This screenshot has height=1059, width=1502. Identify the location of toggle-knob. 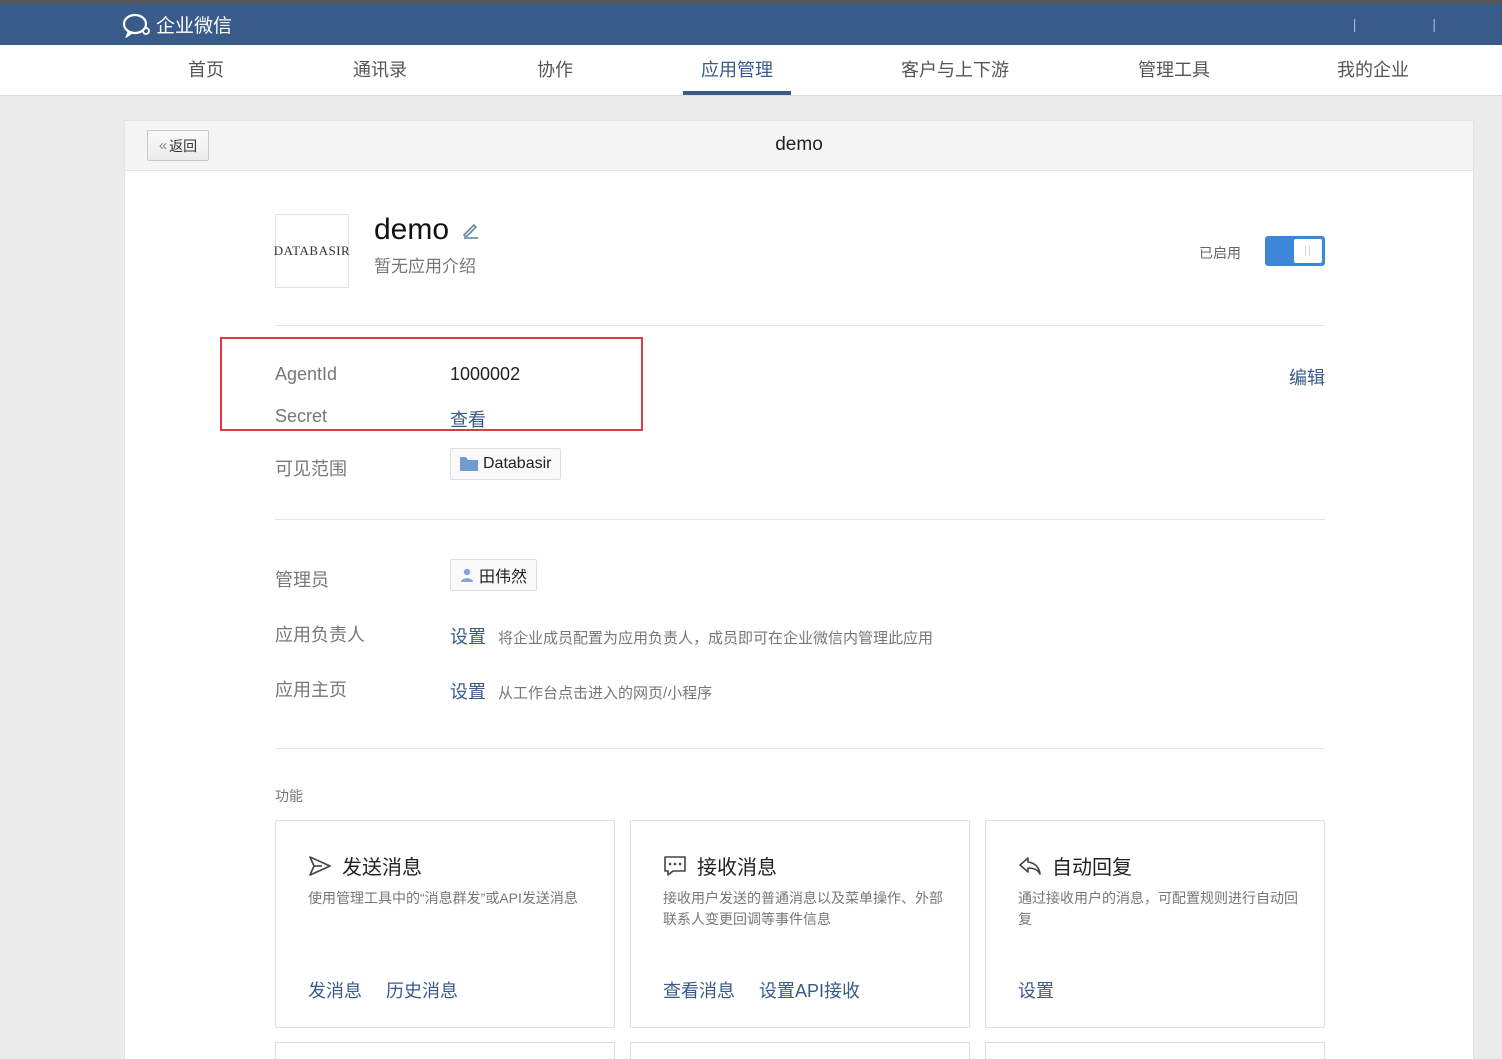
(1308, 251).